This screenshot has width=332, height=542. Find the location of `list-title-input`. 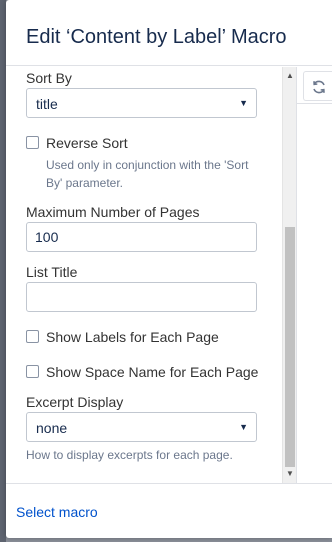

list-title-input is located at coordinates (141, 297).